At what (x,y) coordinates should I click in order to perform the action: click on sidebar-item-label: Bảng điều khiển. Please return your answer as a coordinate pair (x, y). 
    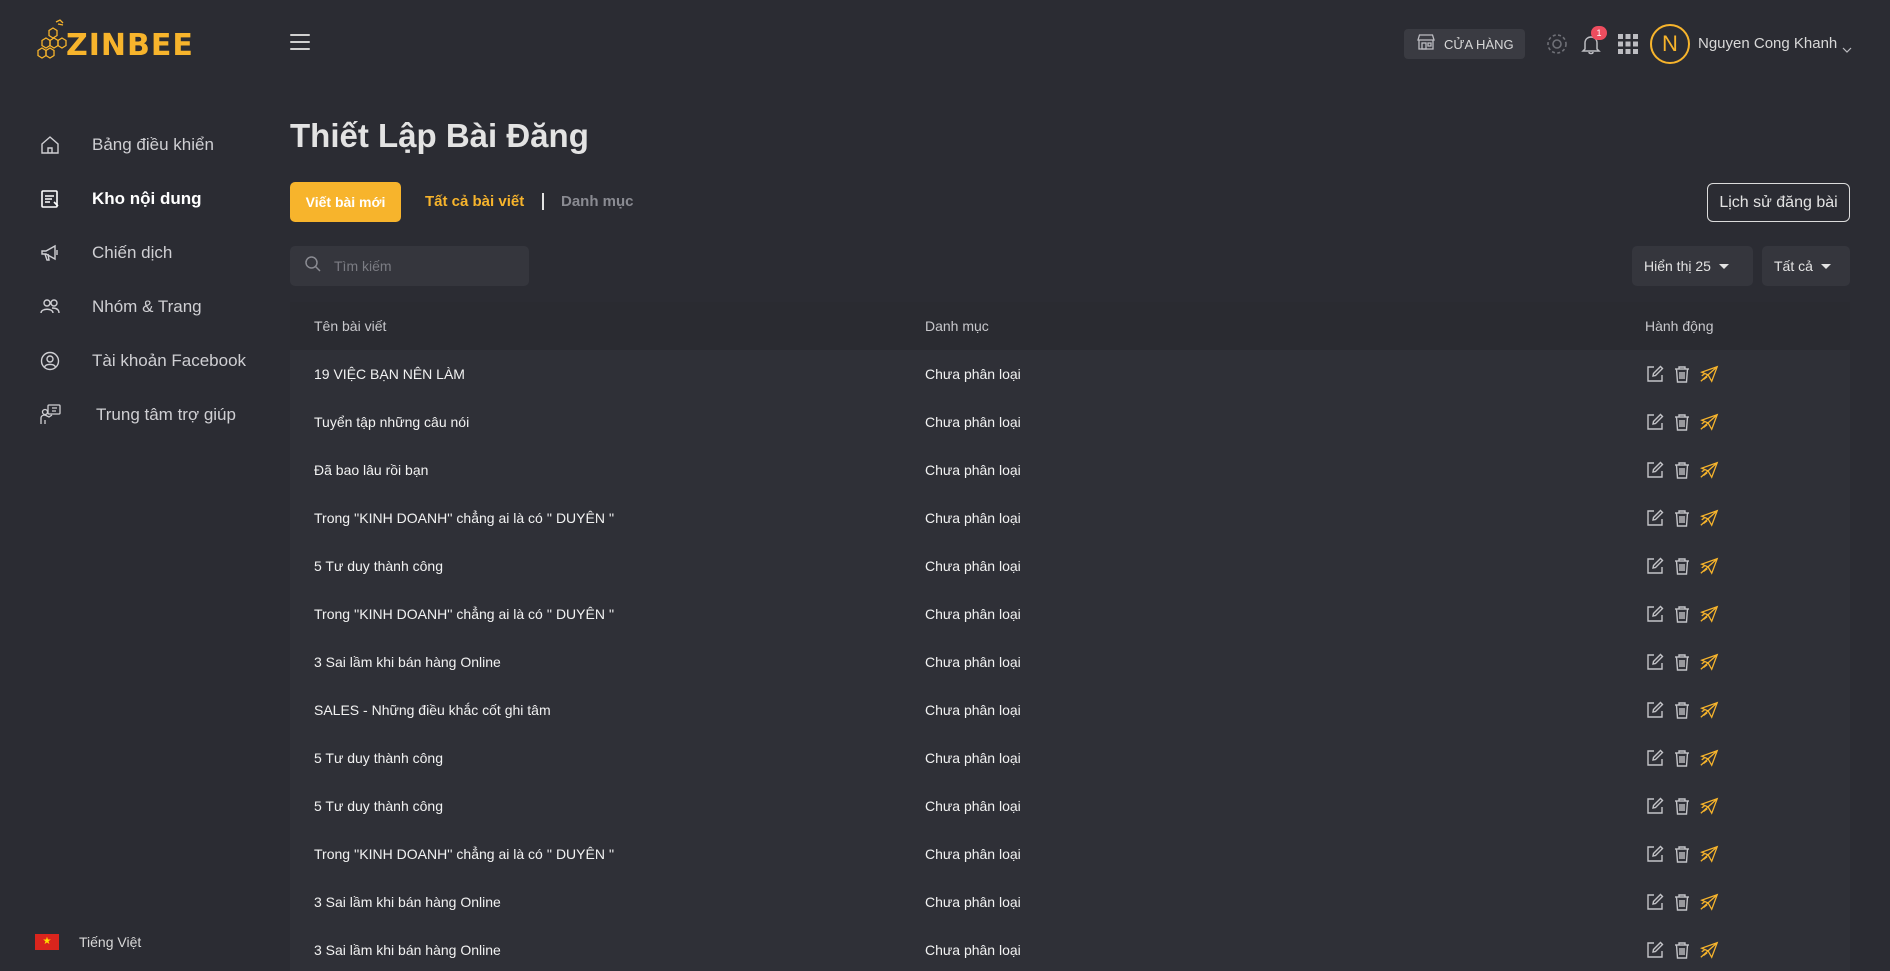
    Looking at the image, I should click on (153, 144).